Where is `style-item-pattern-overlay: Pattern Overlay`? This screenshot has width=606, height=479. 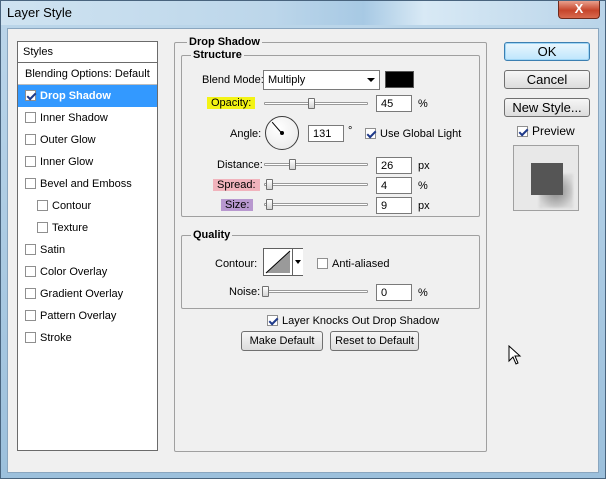 style-item-pattern-overlay: Pattern Overlay is located at coordinates (87, 316).